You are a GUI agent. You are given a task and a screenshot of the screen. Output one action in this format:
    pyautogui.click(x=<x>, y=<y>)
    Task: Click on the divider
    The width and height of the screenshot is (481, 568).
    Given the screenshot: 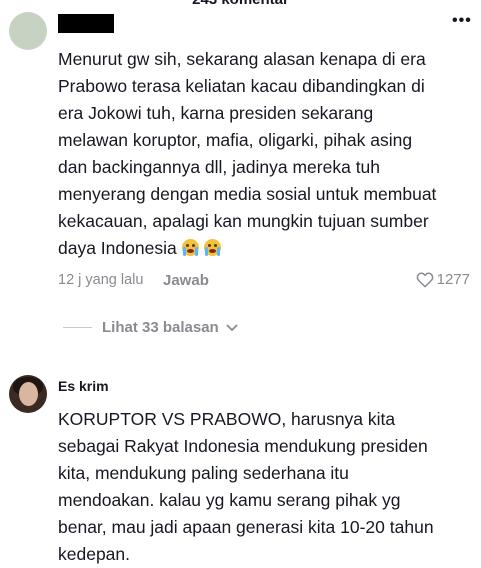 What is the action you would take?
    pyautogui.click(x=77, y=327)
    